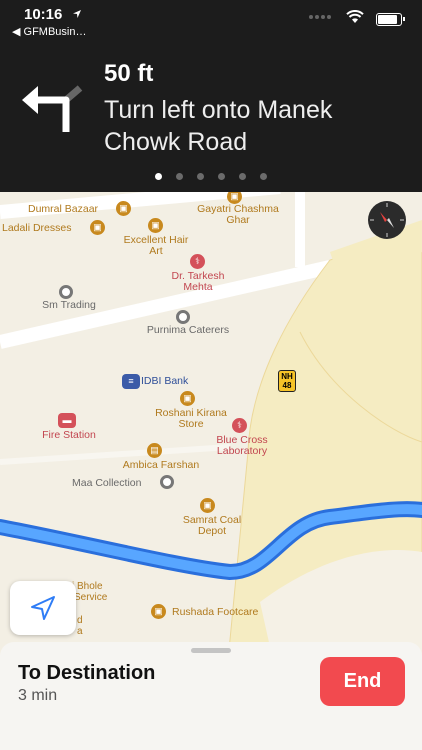 This screenshot has height=750, width=422. Describe the element at coordinates (215, 612) in the screenshot. I see `poi-label: Rushada Footcare` at that location.